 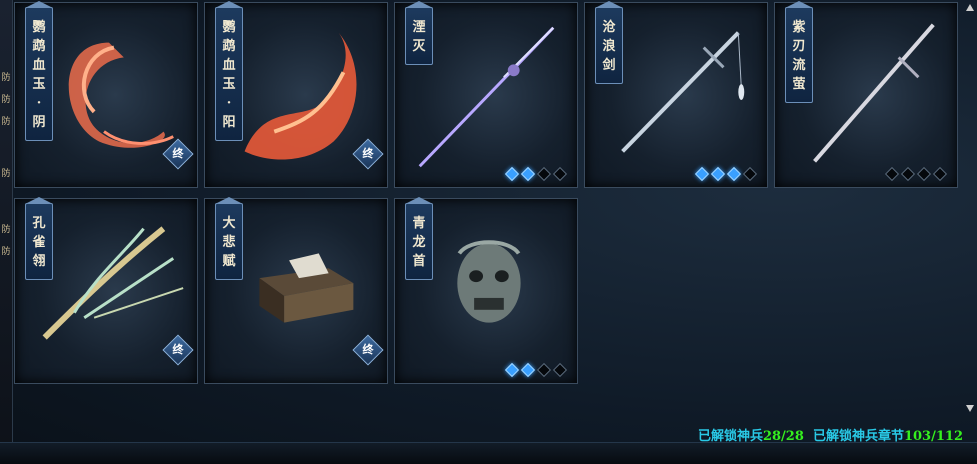 What do you see at coordinates (296, 290) in the screenshot?
I see `weapon-card: 大悲赋 终` at bounding box center [296, 290].